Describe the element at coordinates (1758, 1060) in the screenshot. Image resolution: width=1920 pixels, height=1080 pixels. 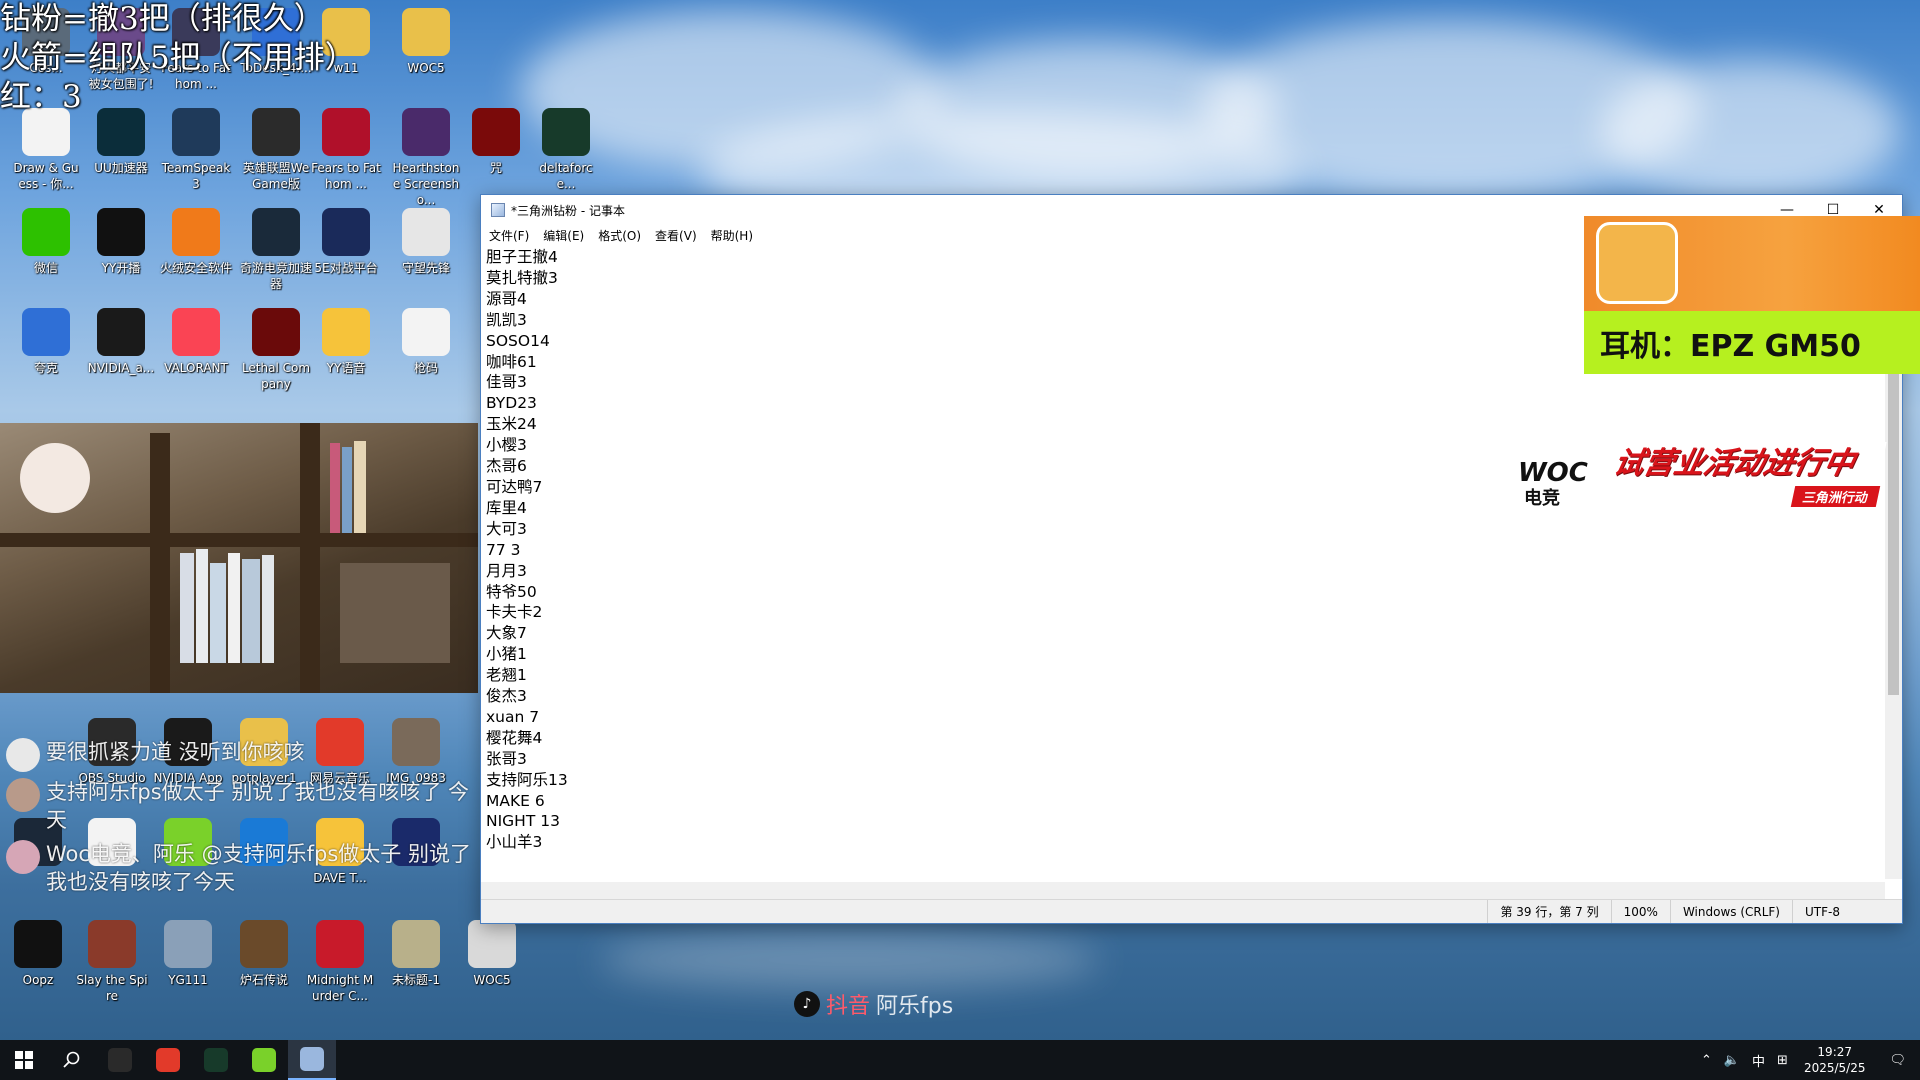
I see `ime-indicator: 中` at that location.